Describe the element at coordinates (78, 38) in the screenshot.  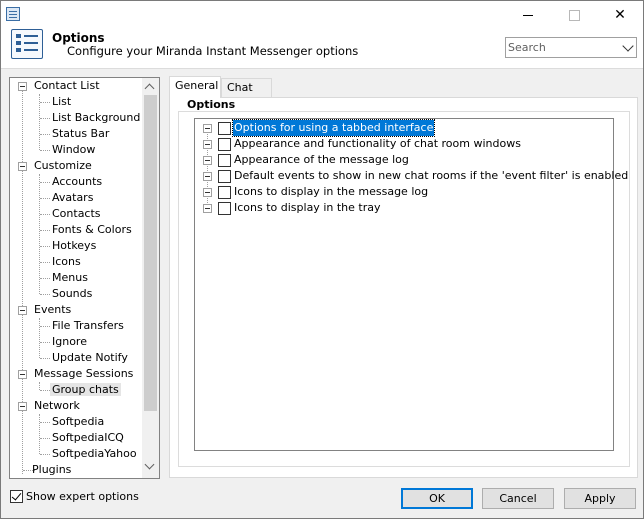
I see `page-title: Options` at that location.